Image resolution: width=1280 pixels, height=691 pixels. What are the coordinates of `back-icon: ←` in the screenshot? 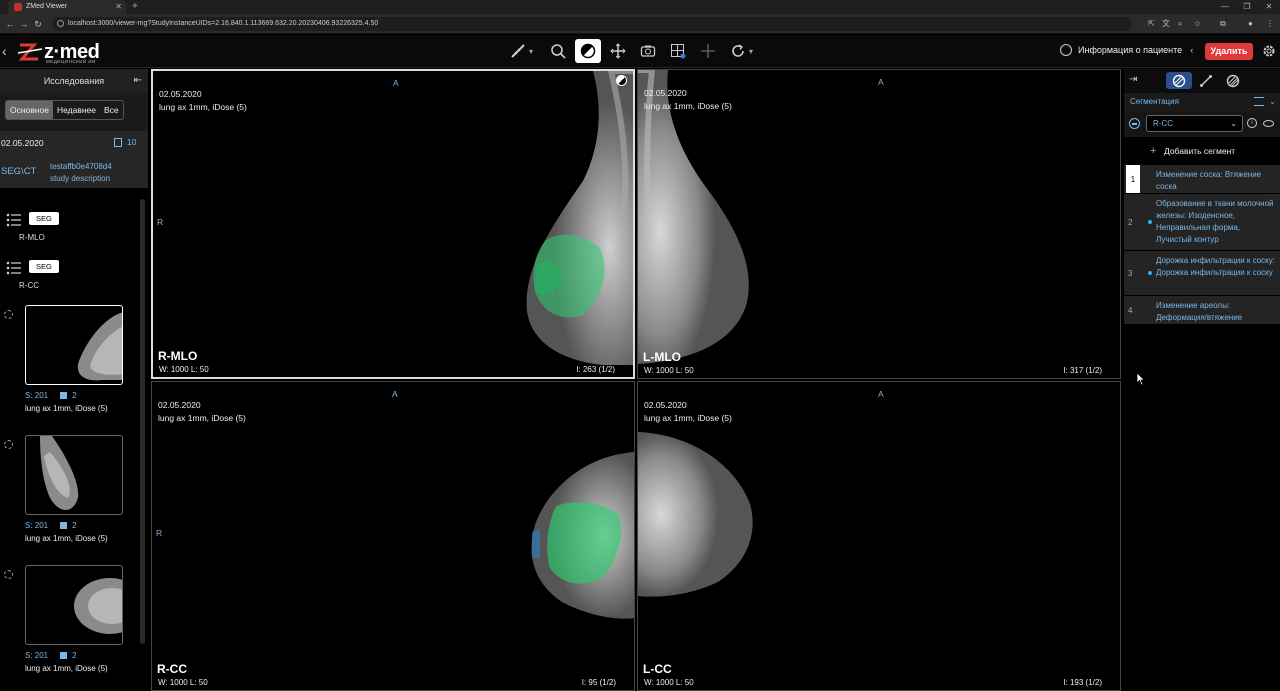 It's located at (10, 24).